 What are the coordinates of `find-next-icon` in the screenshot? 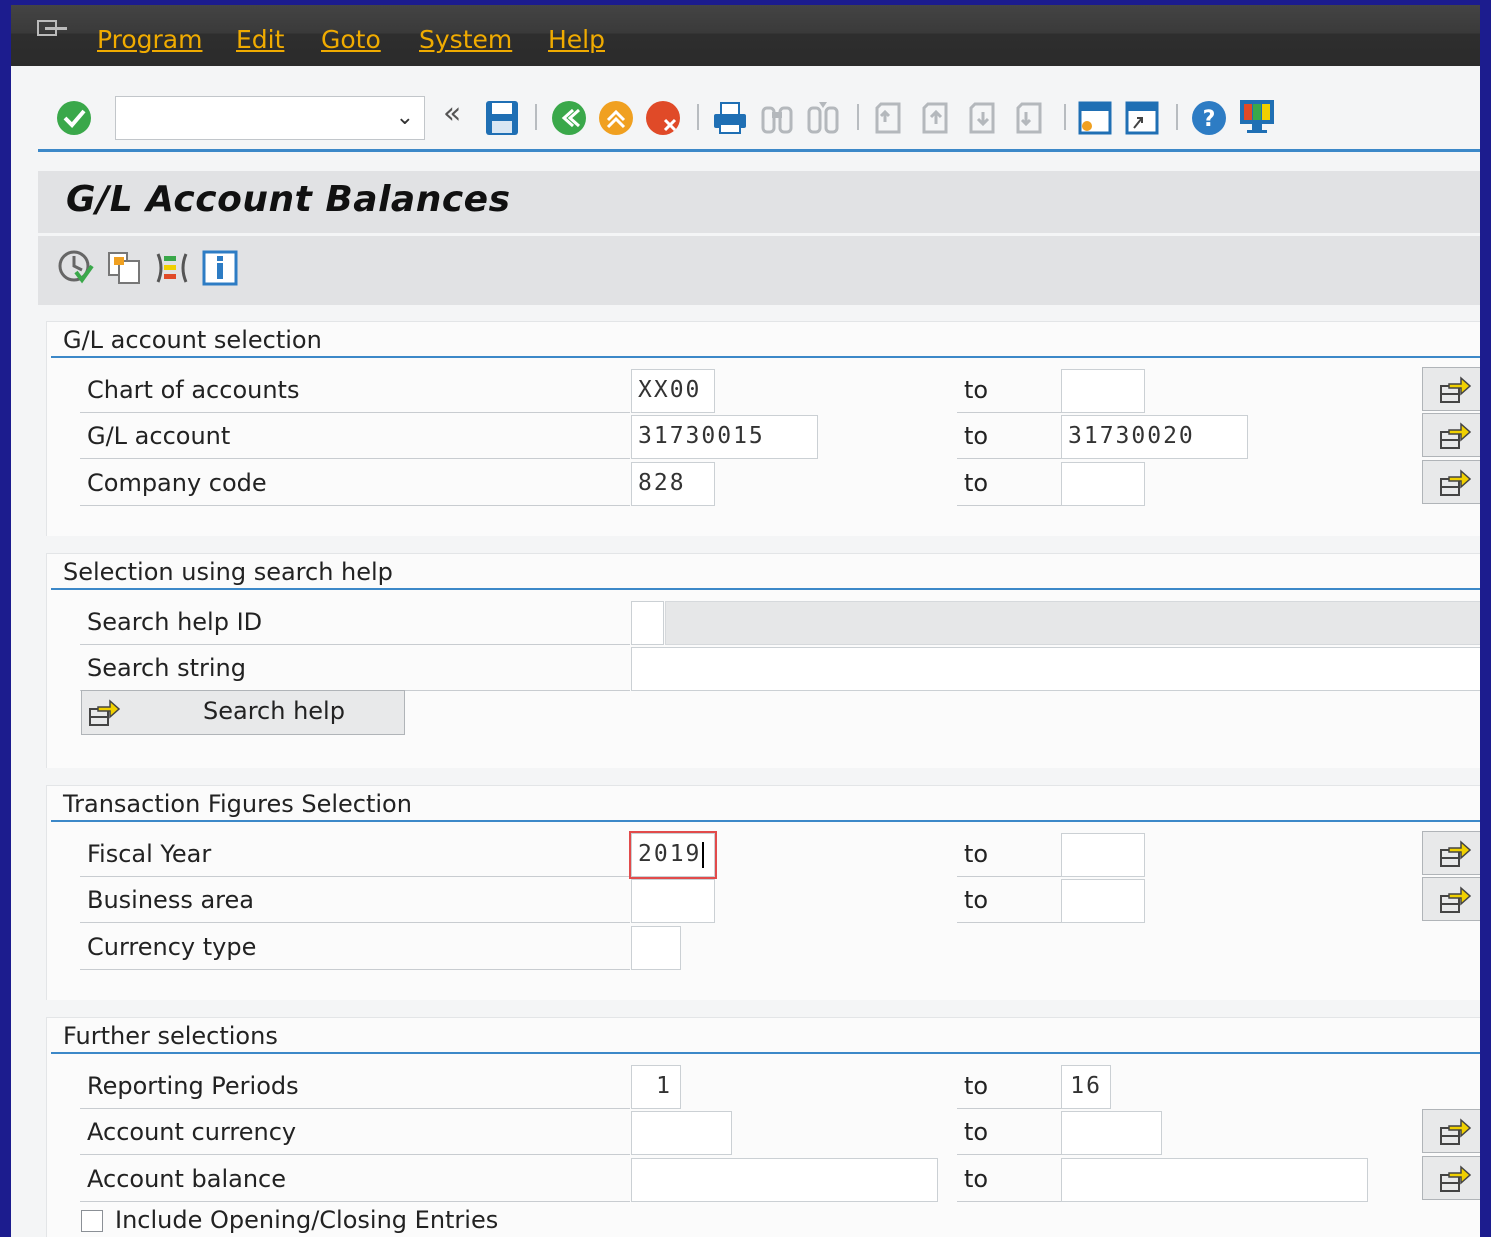 It's located at (823, 118).